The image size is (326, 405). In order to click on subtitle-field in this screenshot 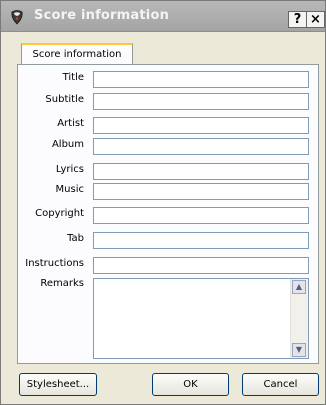, I will do `click(201, 101)`.